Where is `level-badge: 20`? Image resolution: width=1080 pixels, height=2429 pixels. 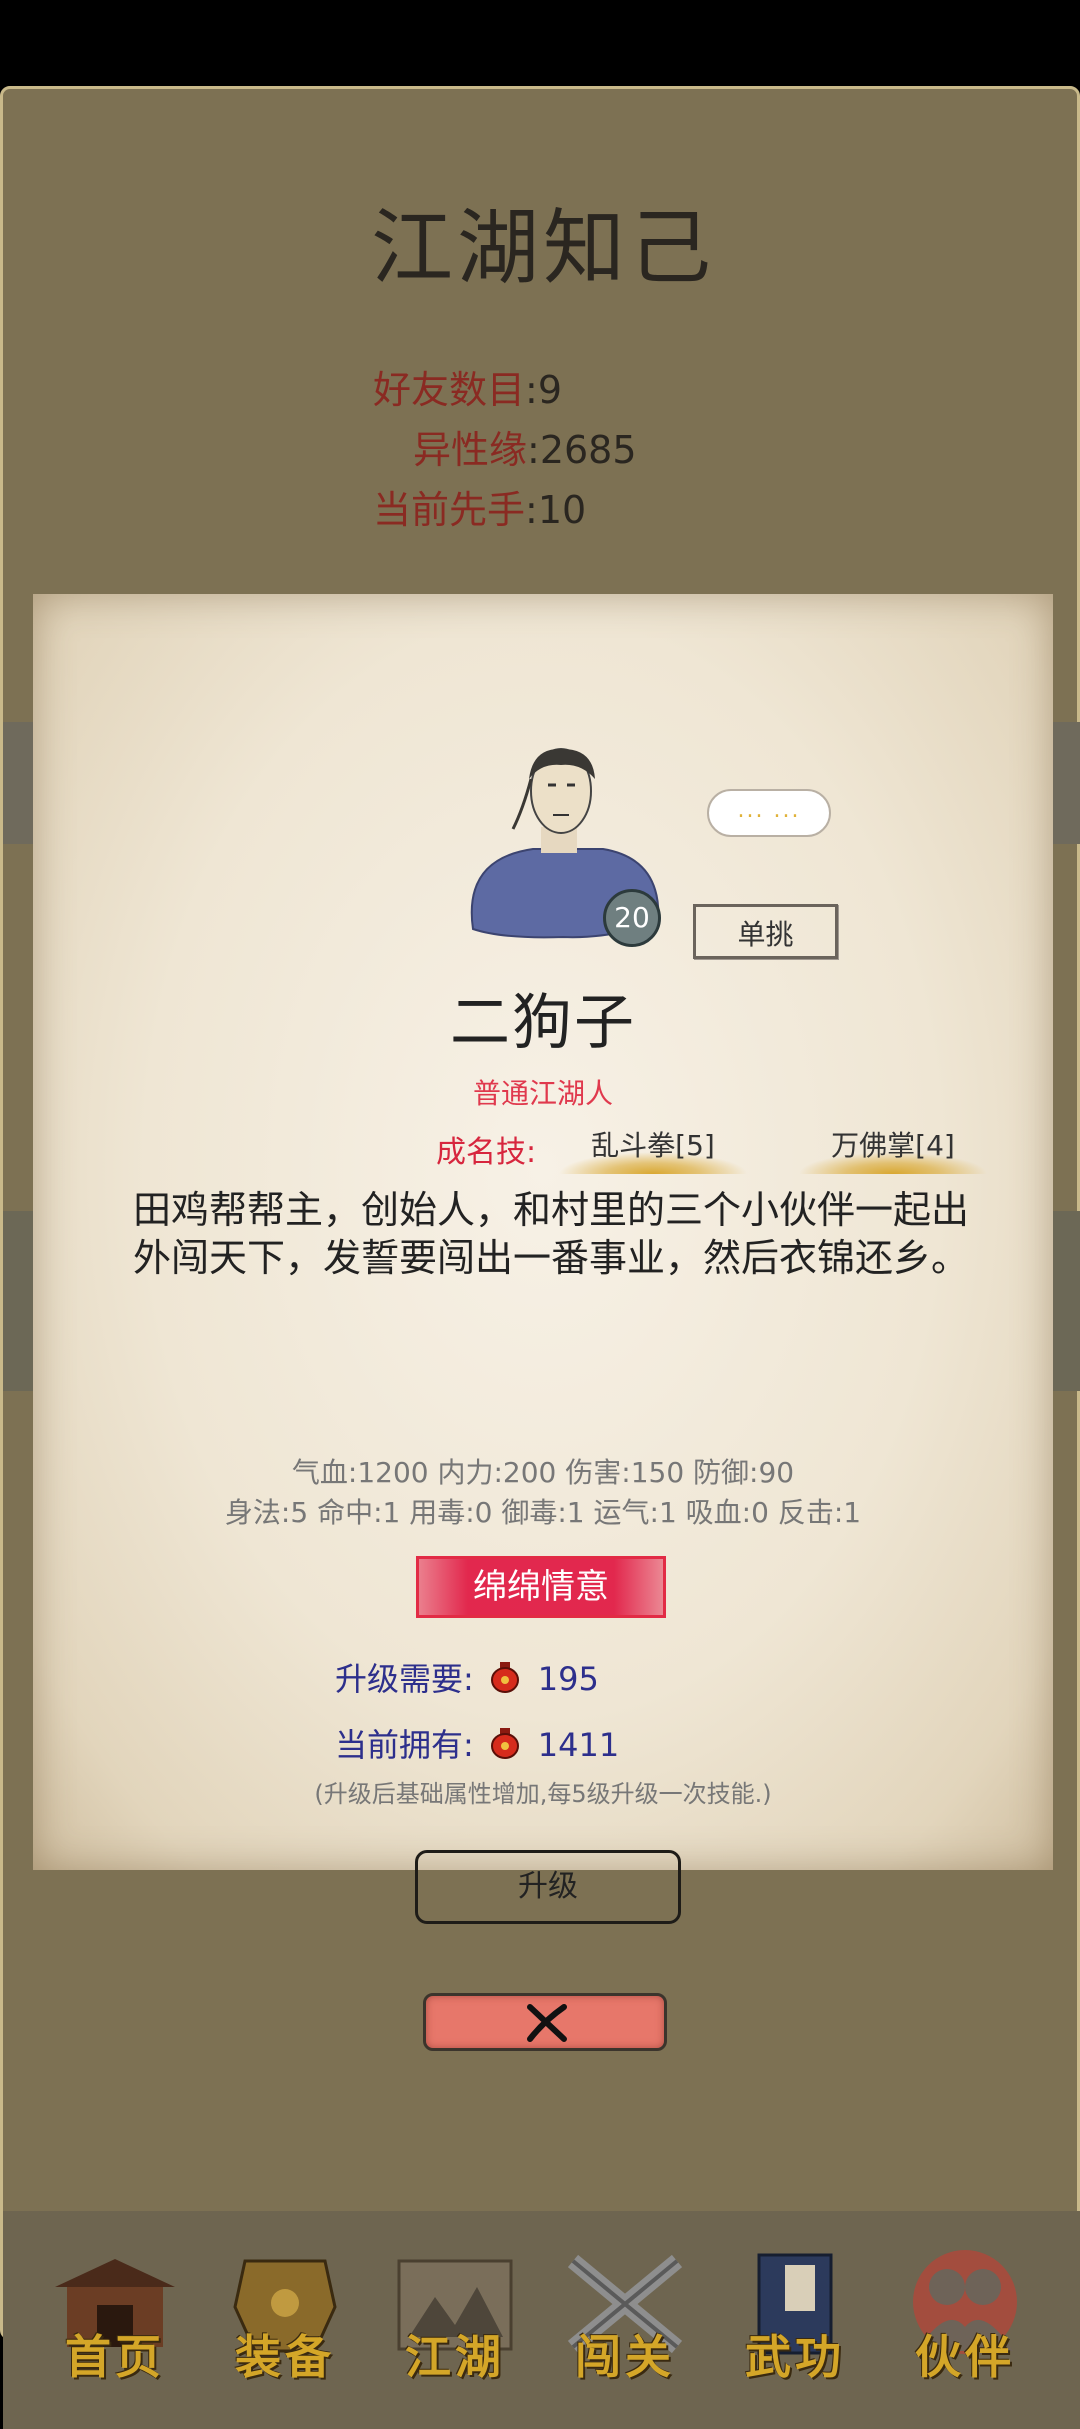 level-badge: 20 is located at coordinates (632, 918).